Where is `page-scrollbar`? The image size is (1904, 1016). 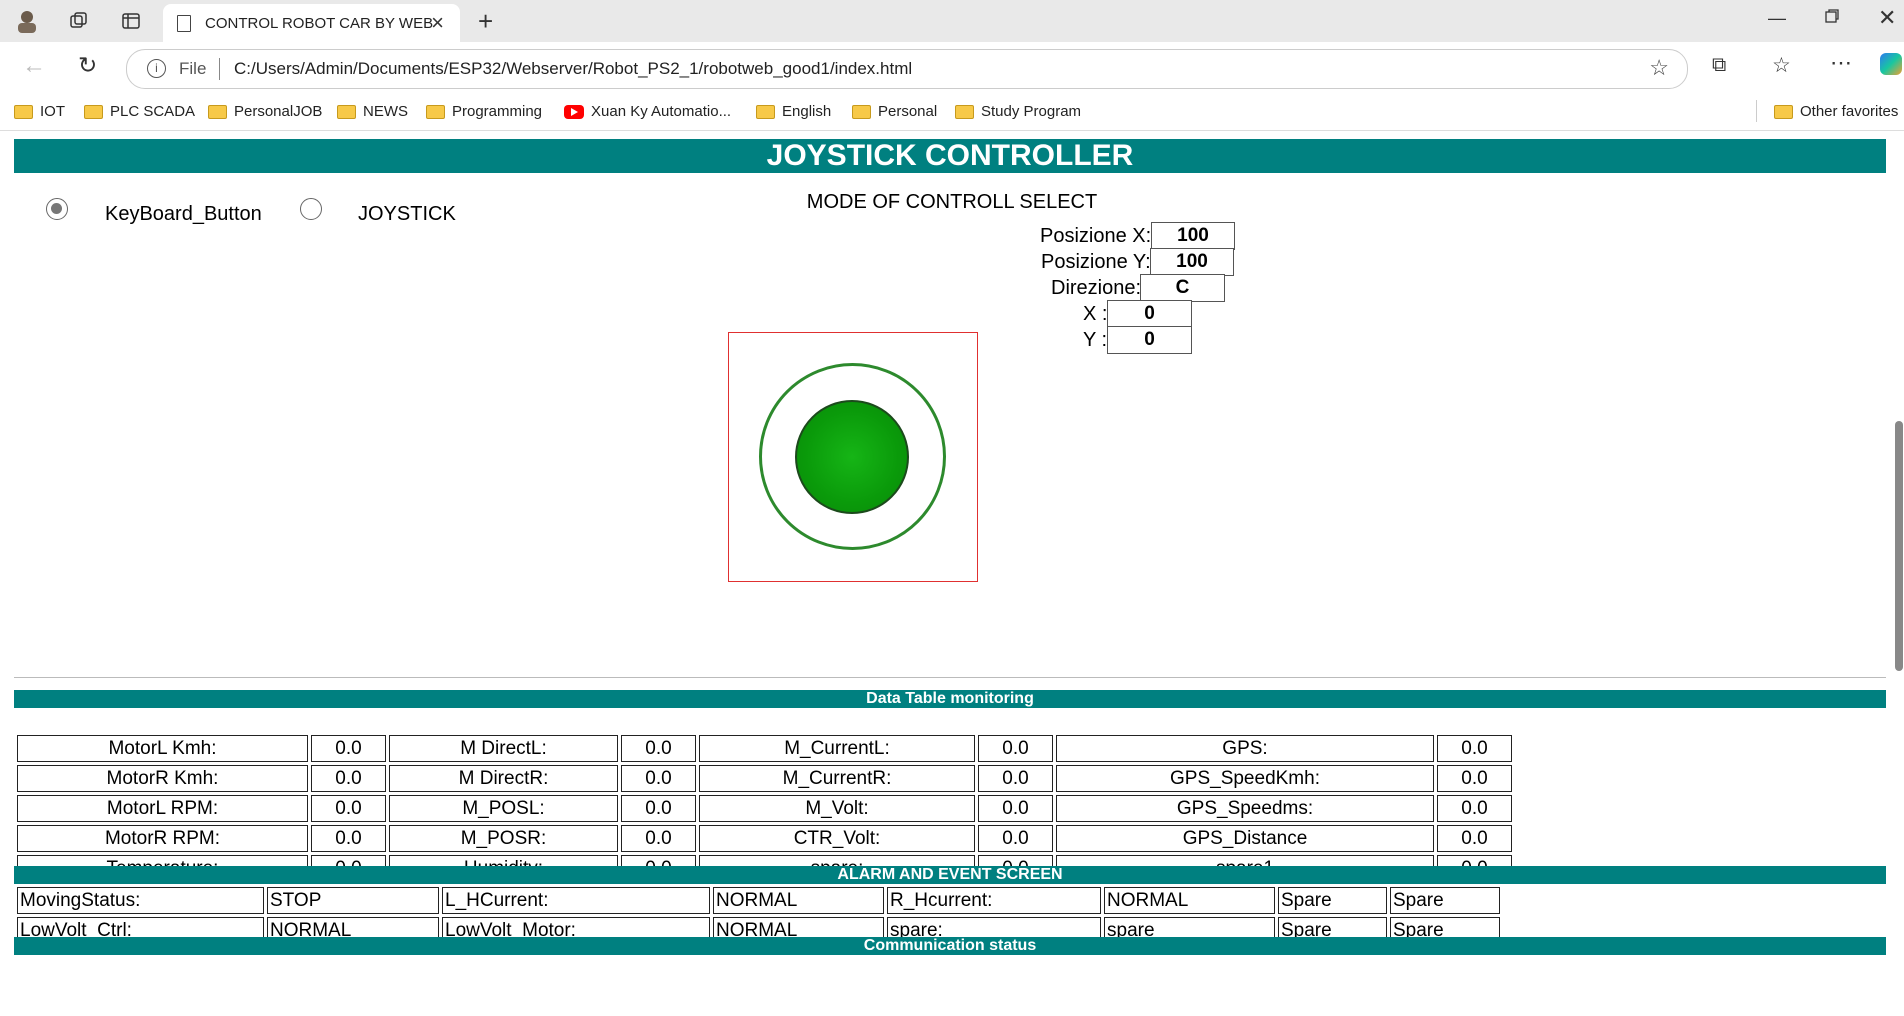 page-scrollbar is located at coordinates (1899, 573).